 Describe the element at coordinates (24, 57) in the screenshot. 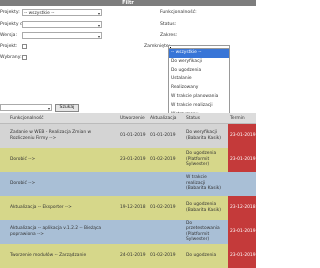

I see `selected-checkbox` at that location.